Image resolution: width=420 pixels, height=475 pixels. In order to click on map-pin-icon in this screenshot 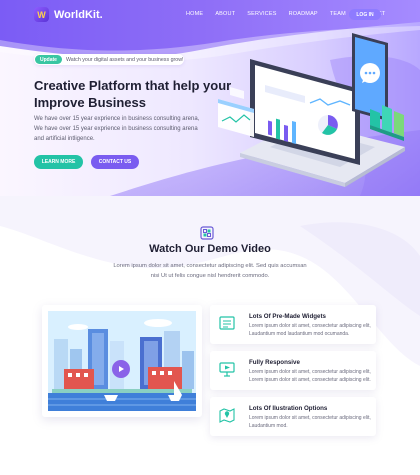, I will do `click(227, 415)`.